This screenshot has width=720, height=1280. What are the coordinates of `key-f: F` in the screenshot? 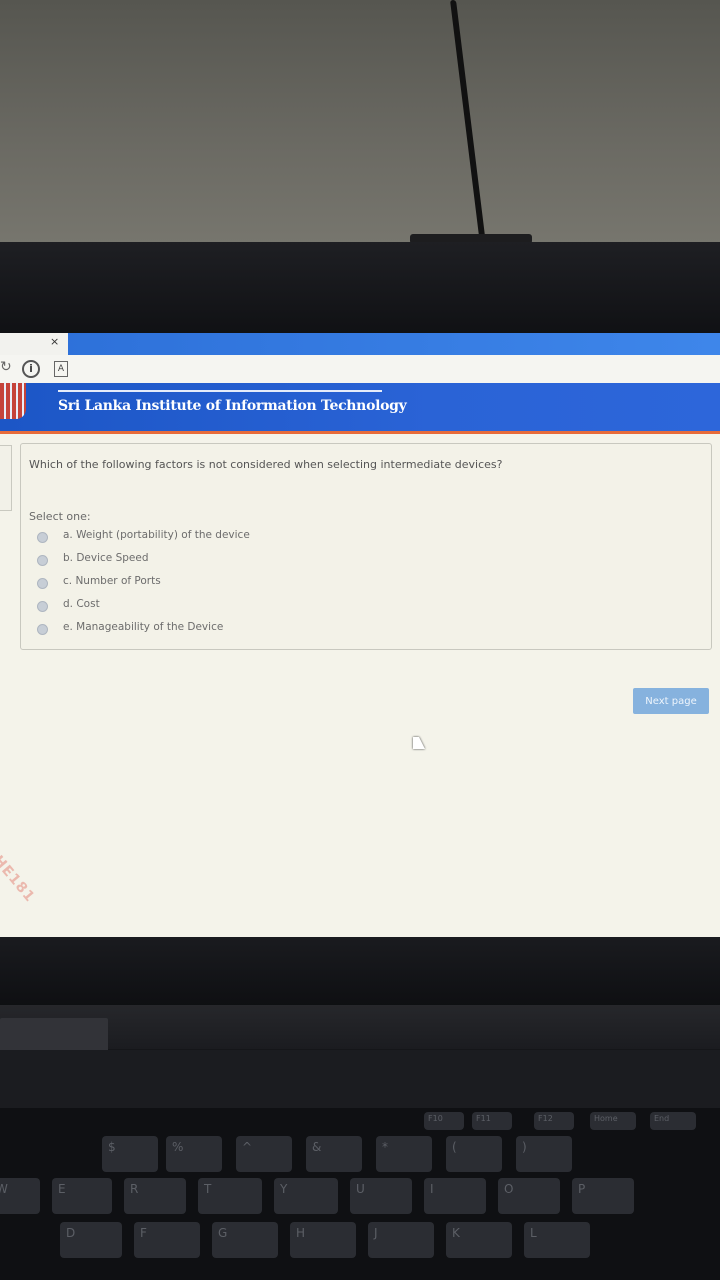 It's located at (167, 1240).